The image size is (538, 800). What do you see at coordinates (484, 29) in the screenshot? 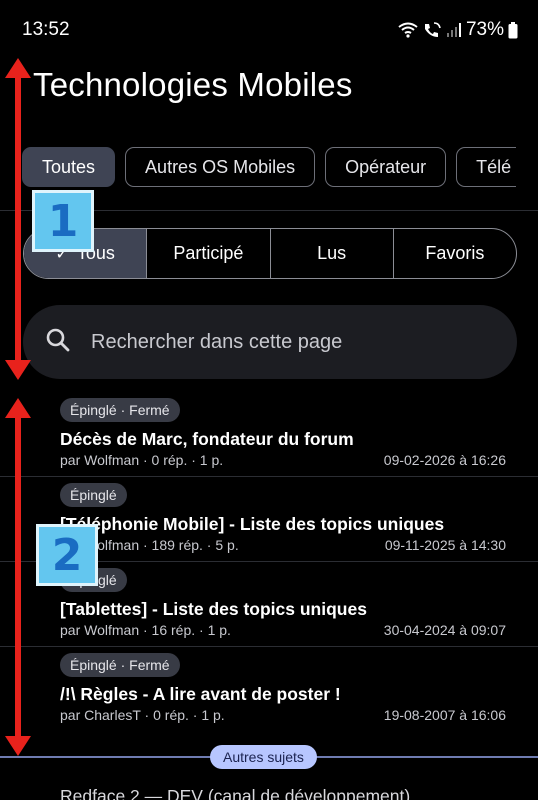
I see `battery-percent: 73%` at bounding box center [484, 29].